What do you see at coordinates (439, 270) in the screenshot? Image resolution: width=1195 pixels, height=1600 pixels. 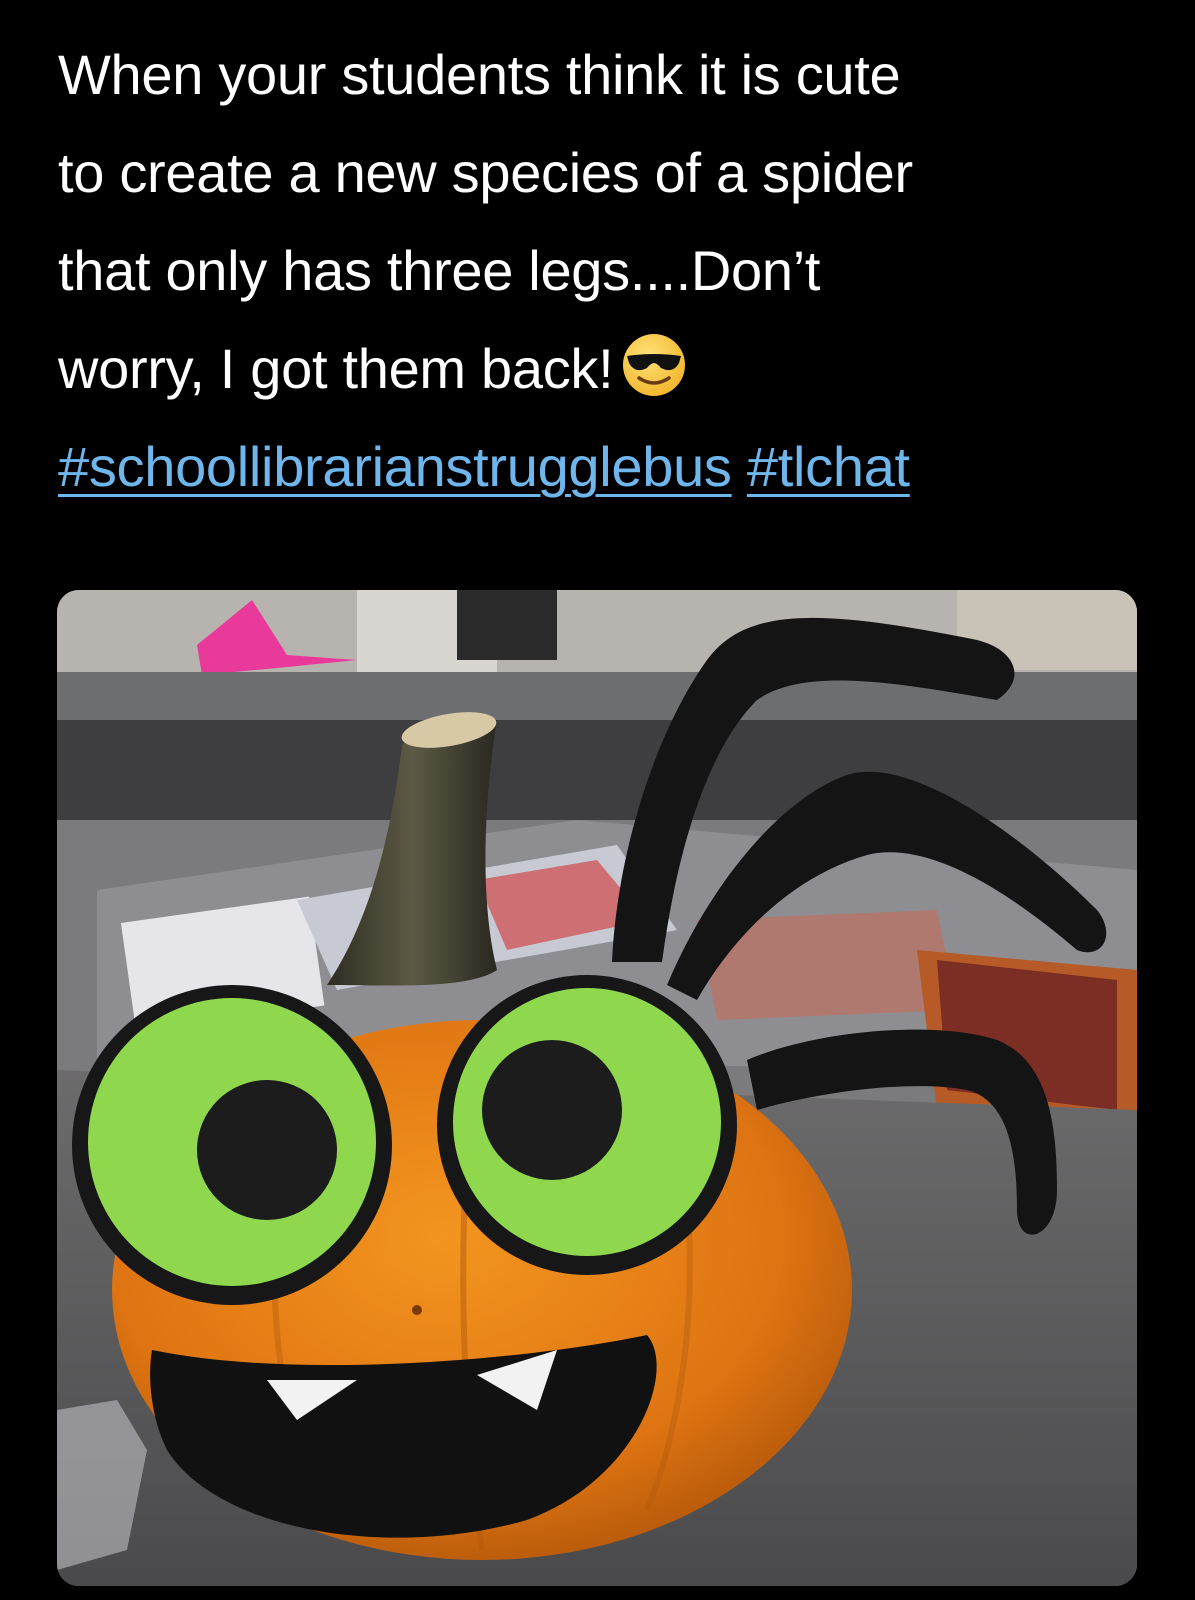 I see `tweet-line-3: that only has three legs....Don’t` at bounding box center [439, 270].